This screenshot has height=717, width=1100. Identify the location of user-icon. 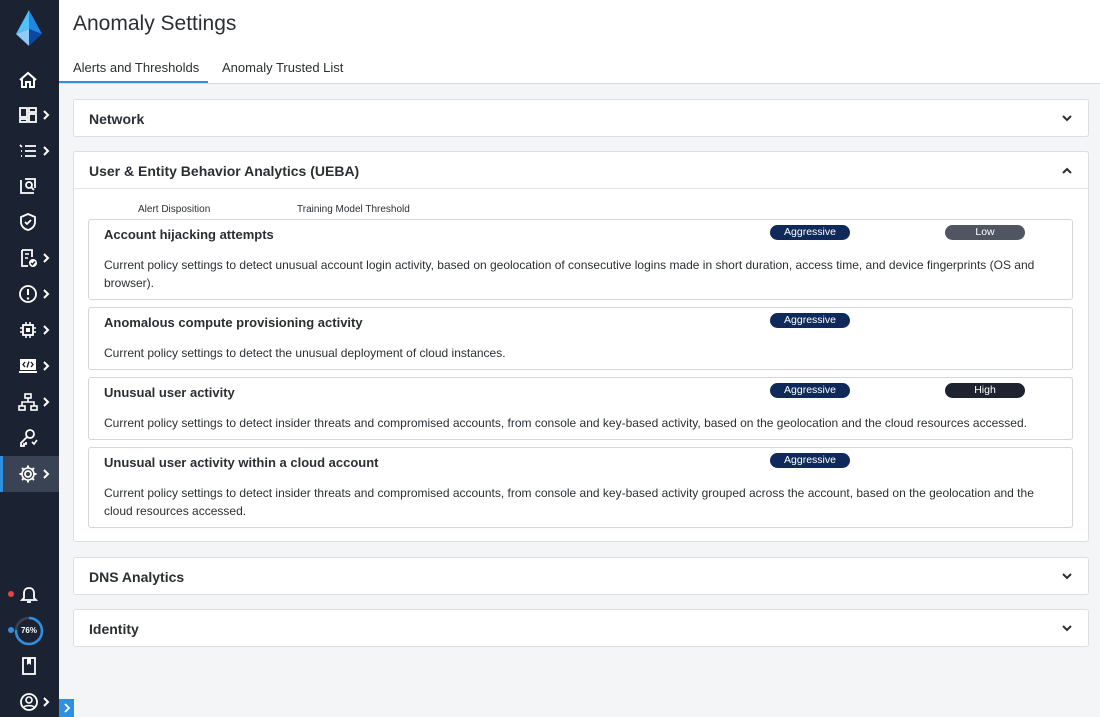
(29, 702).